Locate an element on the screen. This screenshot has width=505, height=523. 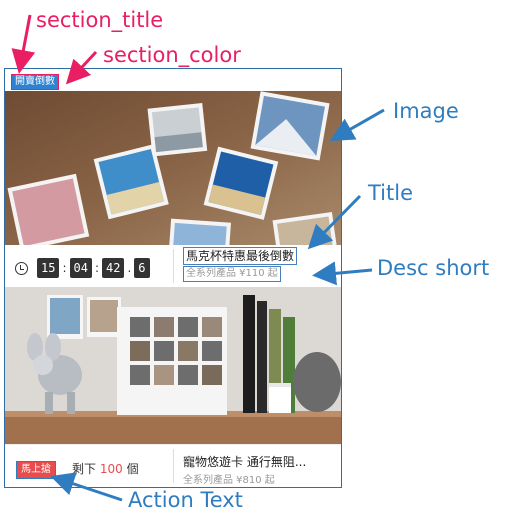
item-row-2: 馬上搶 剩下 100 個 寵物悠遊卡 通行無阻... 全系列產品 ¥810 起 is located at coordinates (173, 465).